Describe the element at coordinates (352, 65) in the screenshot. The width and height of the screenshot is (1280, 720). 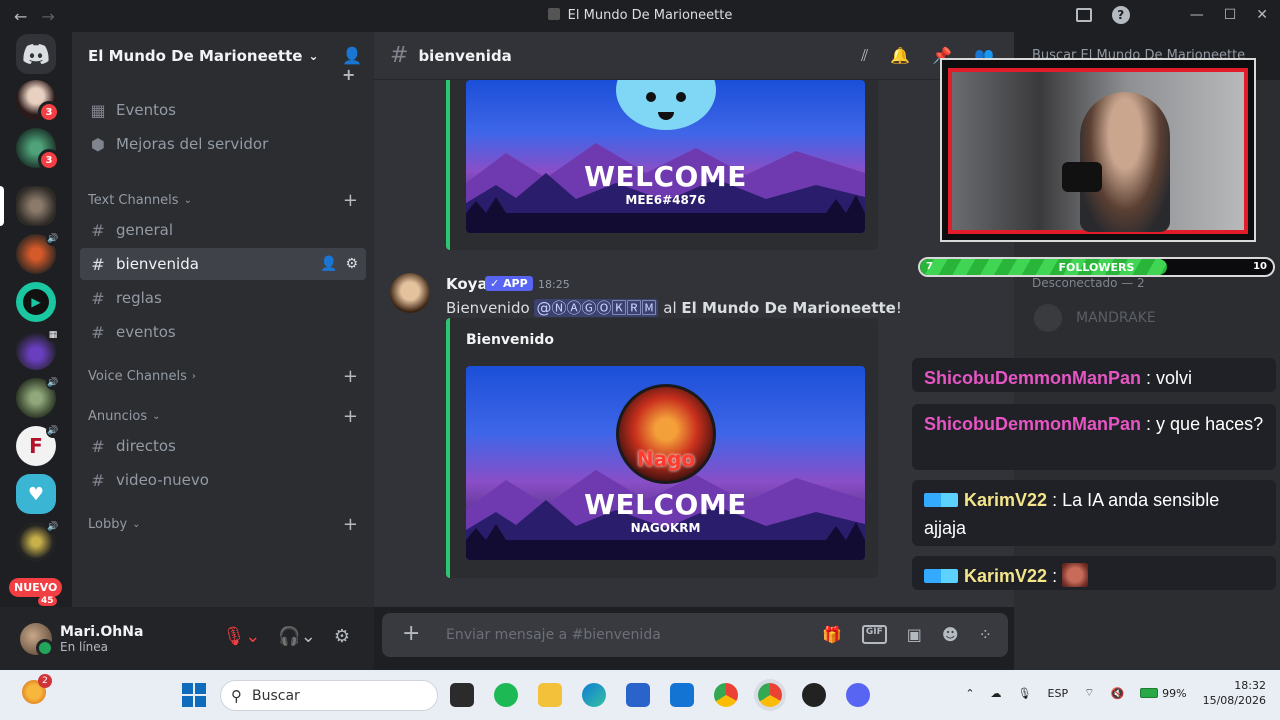
I see `invite-people-icon: 👤+` at that location.